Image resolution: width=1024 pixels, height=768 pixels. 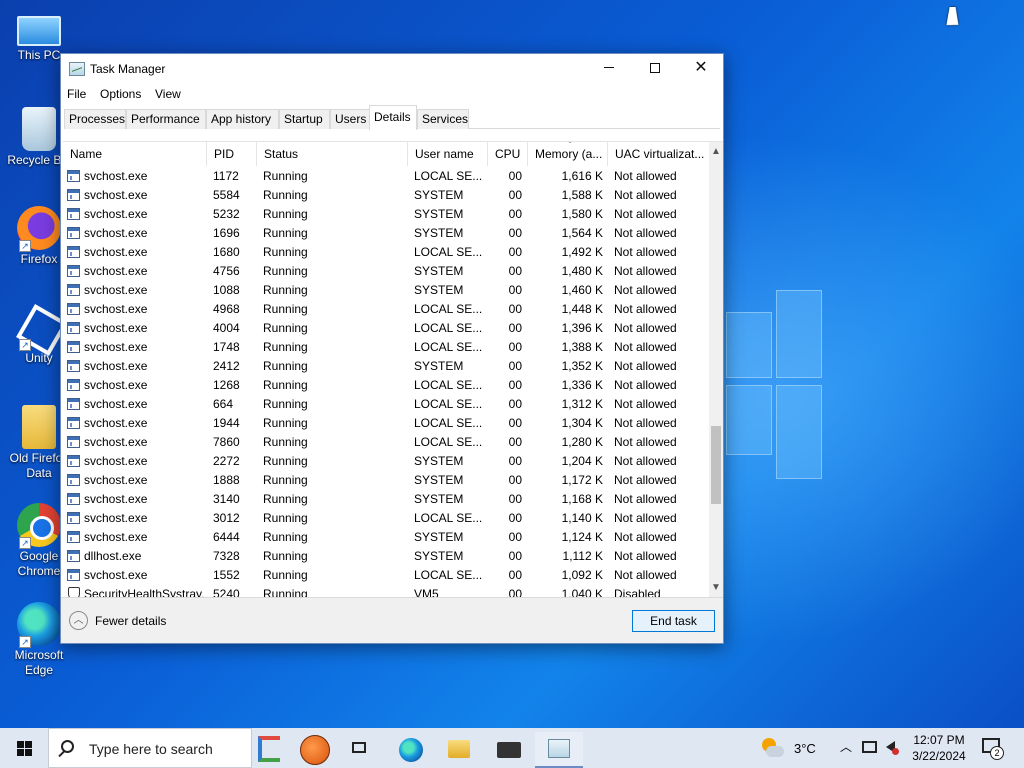 I want to click on end-task-button: End task, so click(x=673, y=621).